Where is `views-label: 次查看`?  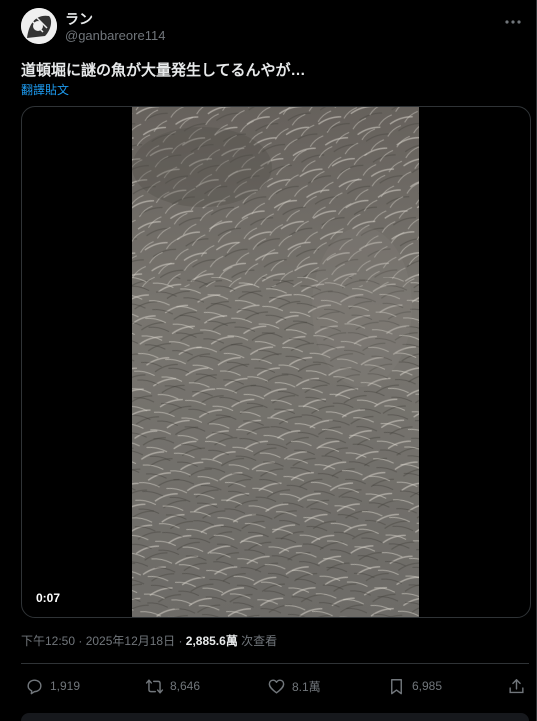
views-label: 次查看 is located at coordinates (257, 641).